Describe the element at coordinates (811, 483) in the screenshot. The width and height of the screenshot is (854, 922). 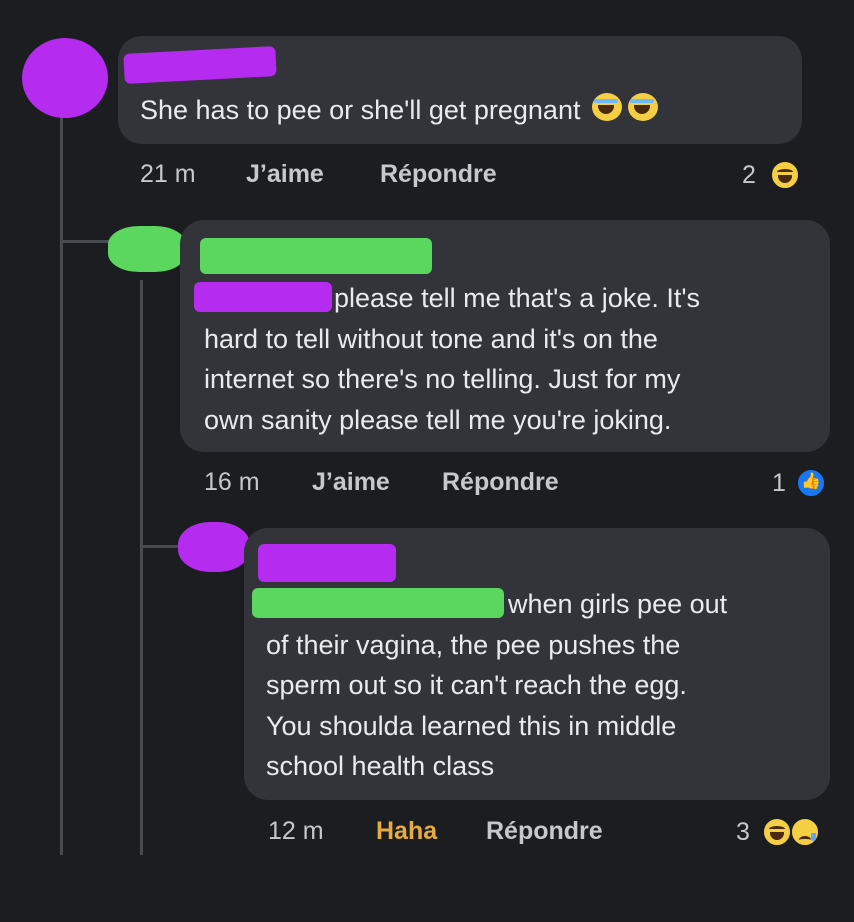
I see `like-icon` at that location.